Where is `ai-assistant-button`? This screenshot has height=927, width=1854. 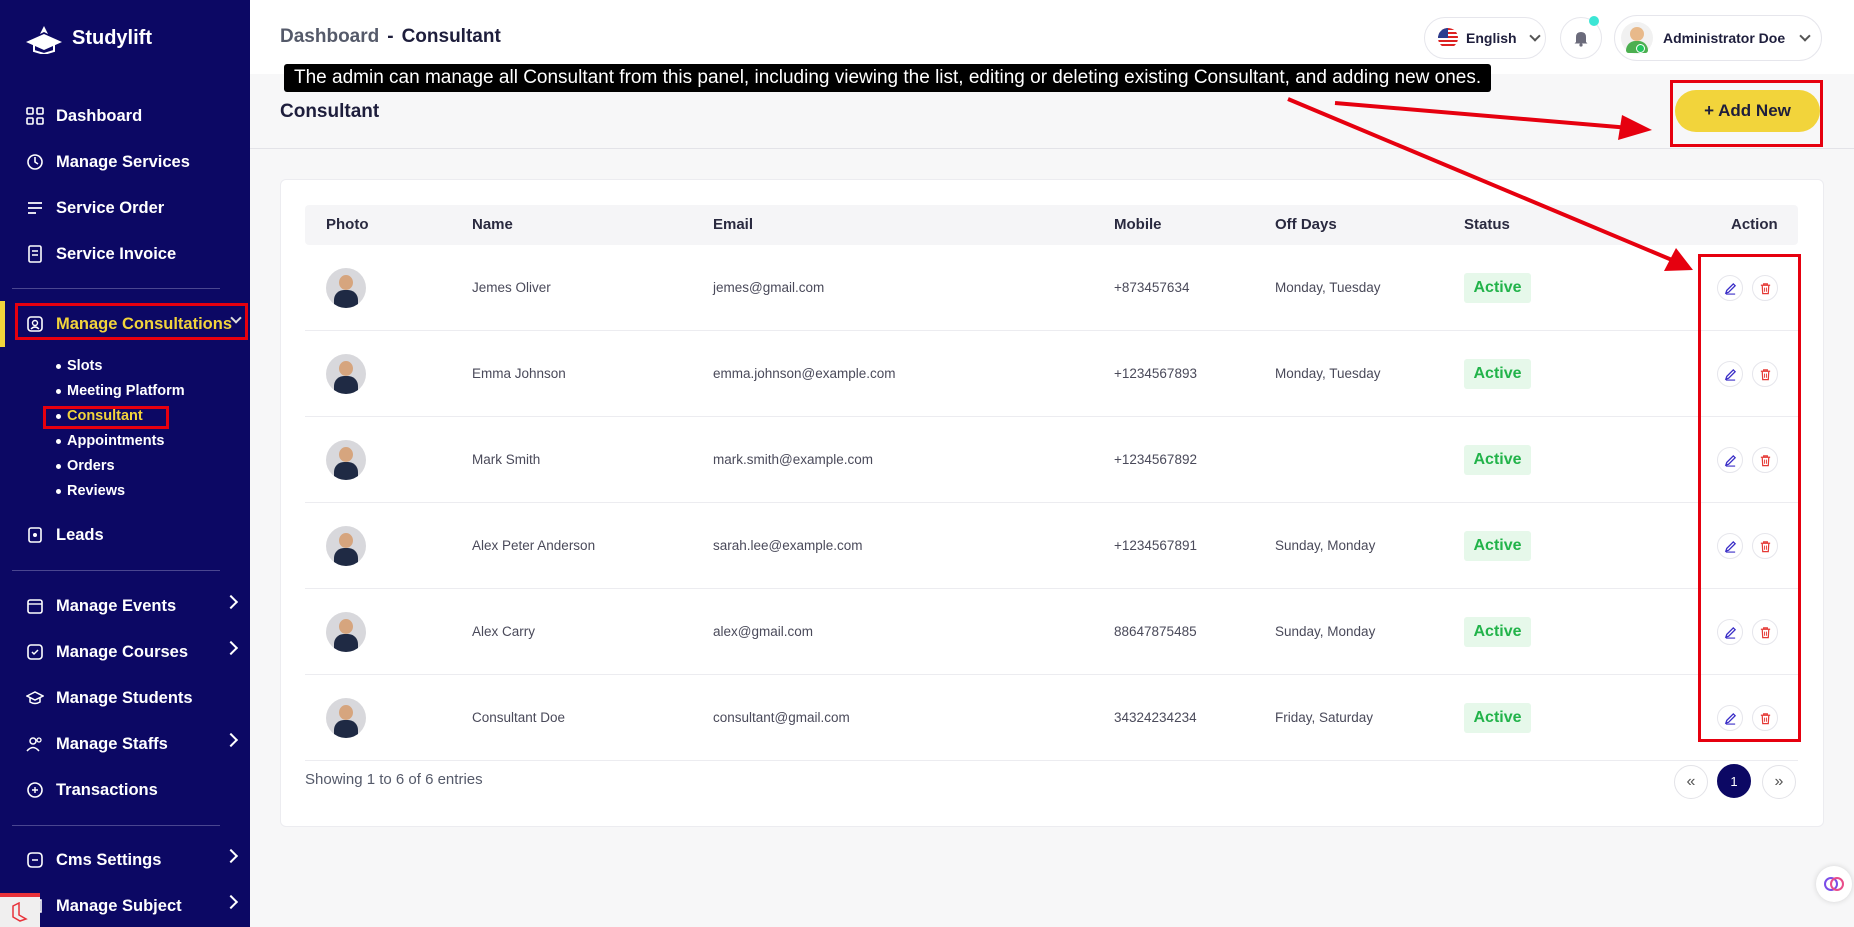 ai-assistant-button is located at coordinates (1834, 884).